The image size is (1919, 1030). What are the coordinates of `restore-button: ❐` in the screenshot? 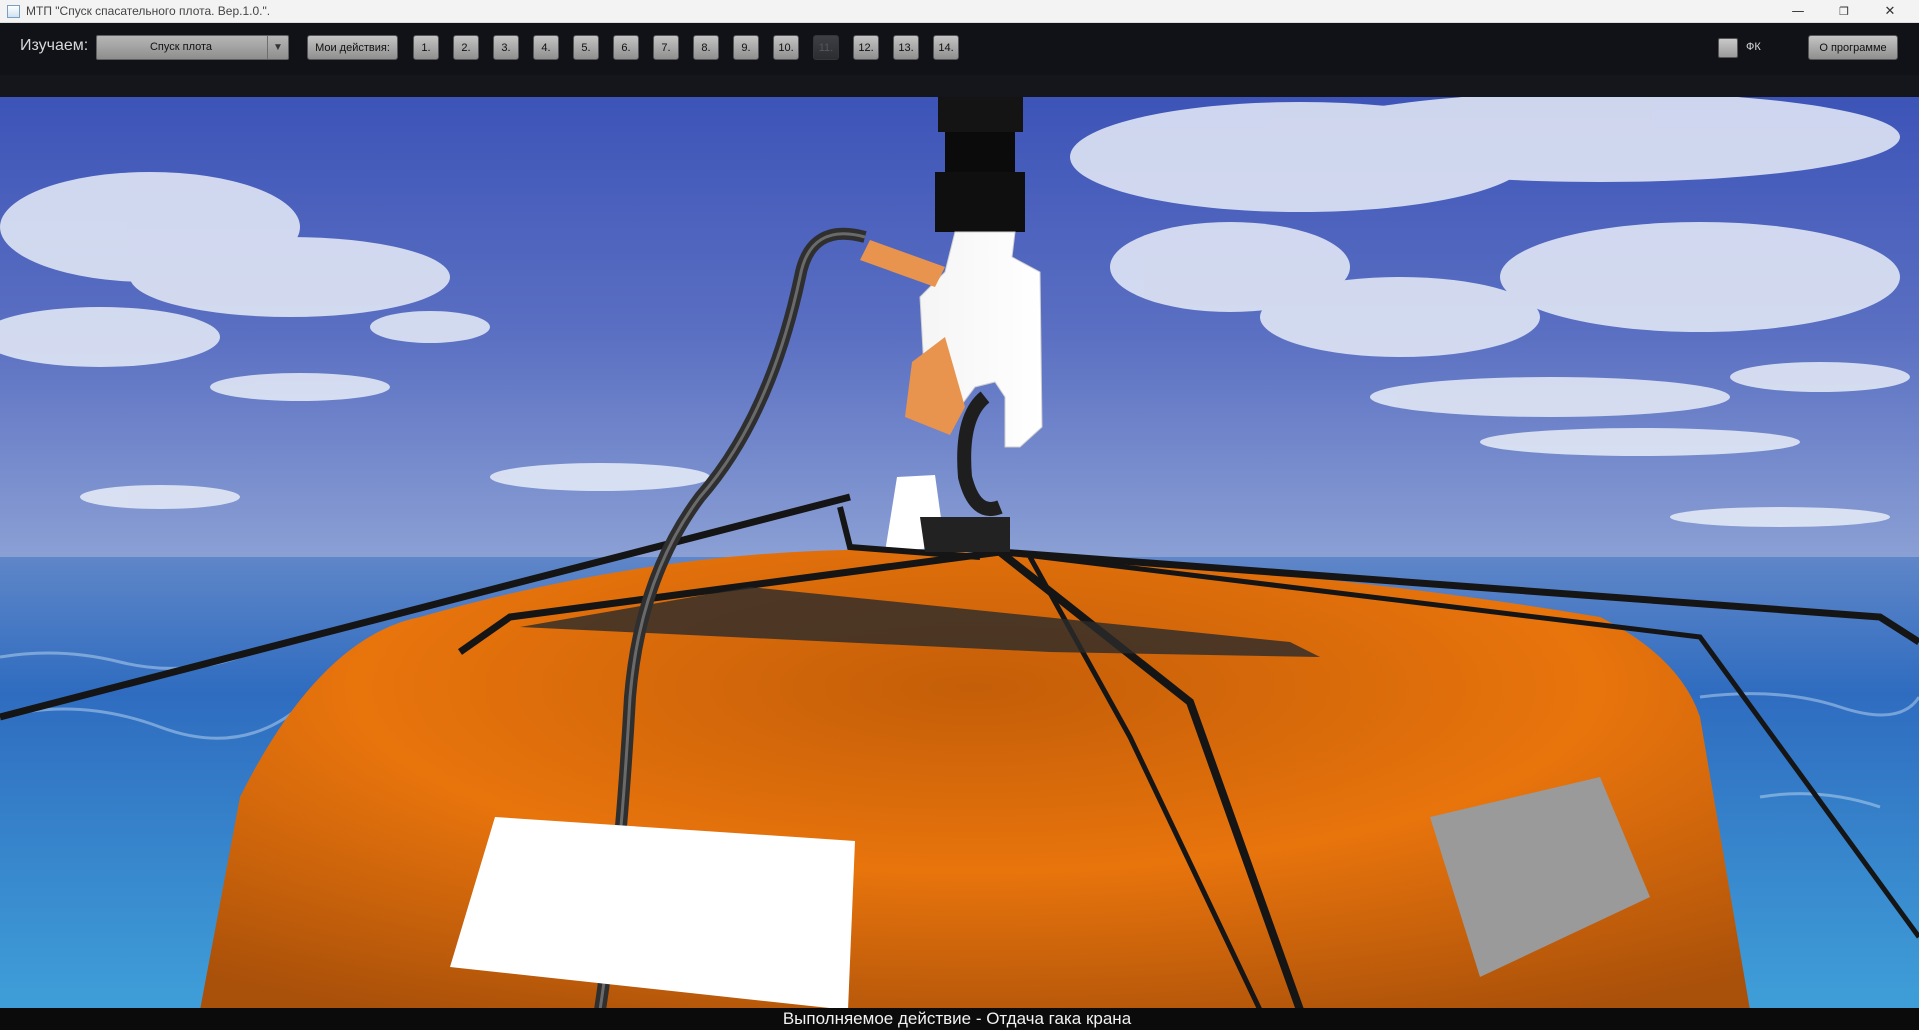 It's located at (1844, 11).